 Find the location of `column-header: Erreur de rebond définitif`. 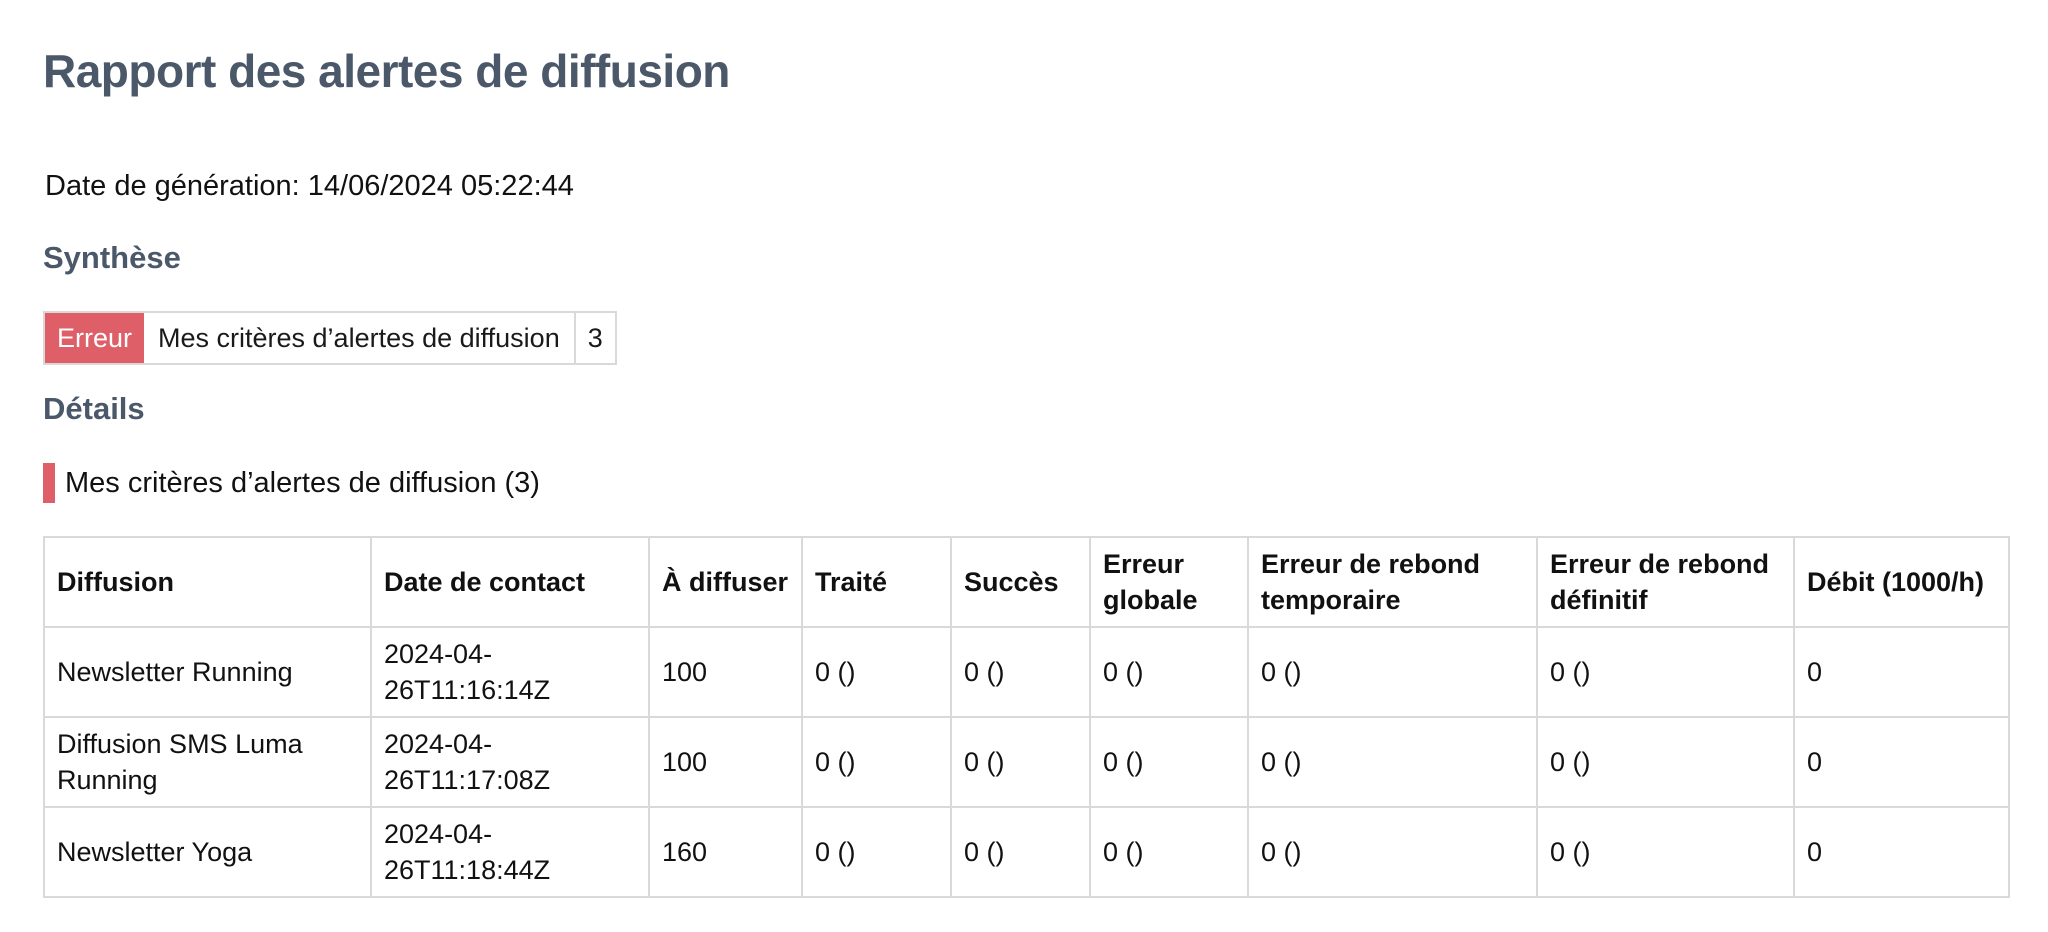

column-header: Erreur de rebond définitif is located at coordinates (1665, 582).